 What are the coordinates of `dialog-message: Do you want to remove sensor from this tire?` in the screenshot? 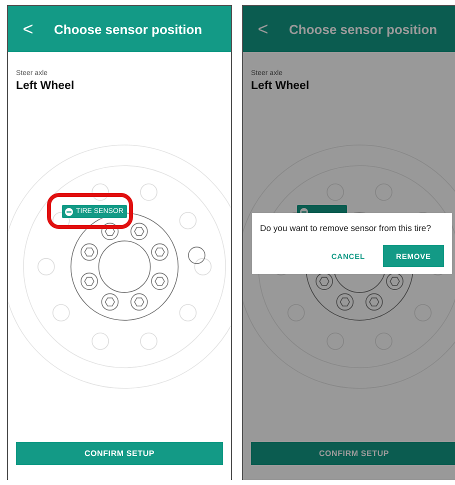 It's located at (346, 228).